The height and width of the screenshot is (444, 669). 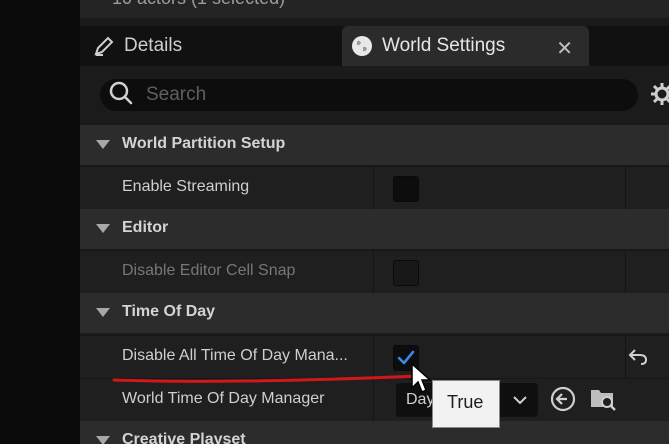 I want to click on property-label: World Time Of Day Manager, so click(x=223, y=398).